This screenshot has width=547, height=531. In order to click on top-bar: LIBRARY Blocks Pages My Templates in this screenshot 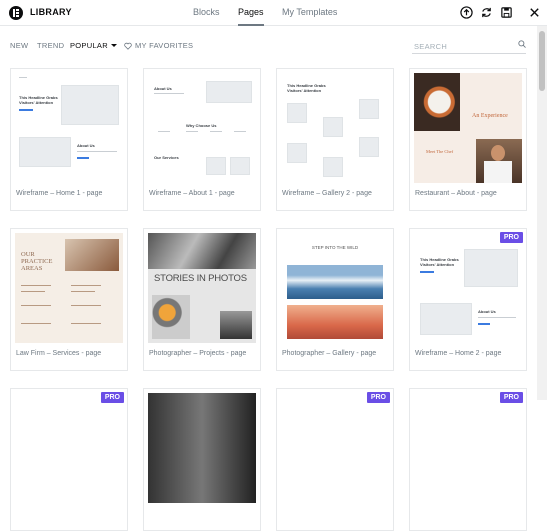, I will do `click(273, 13)`.